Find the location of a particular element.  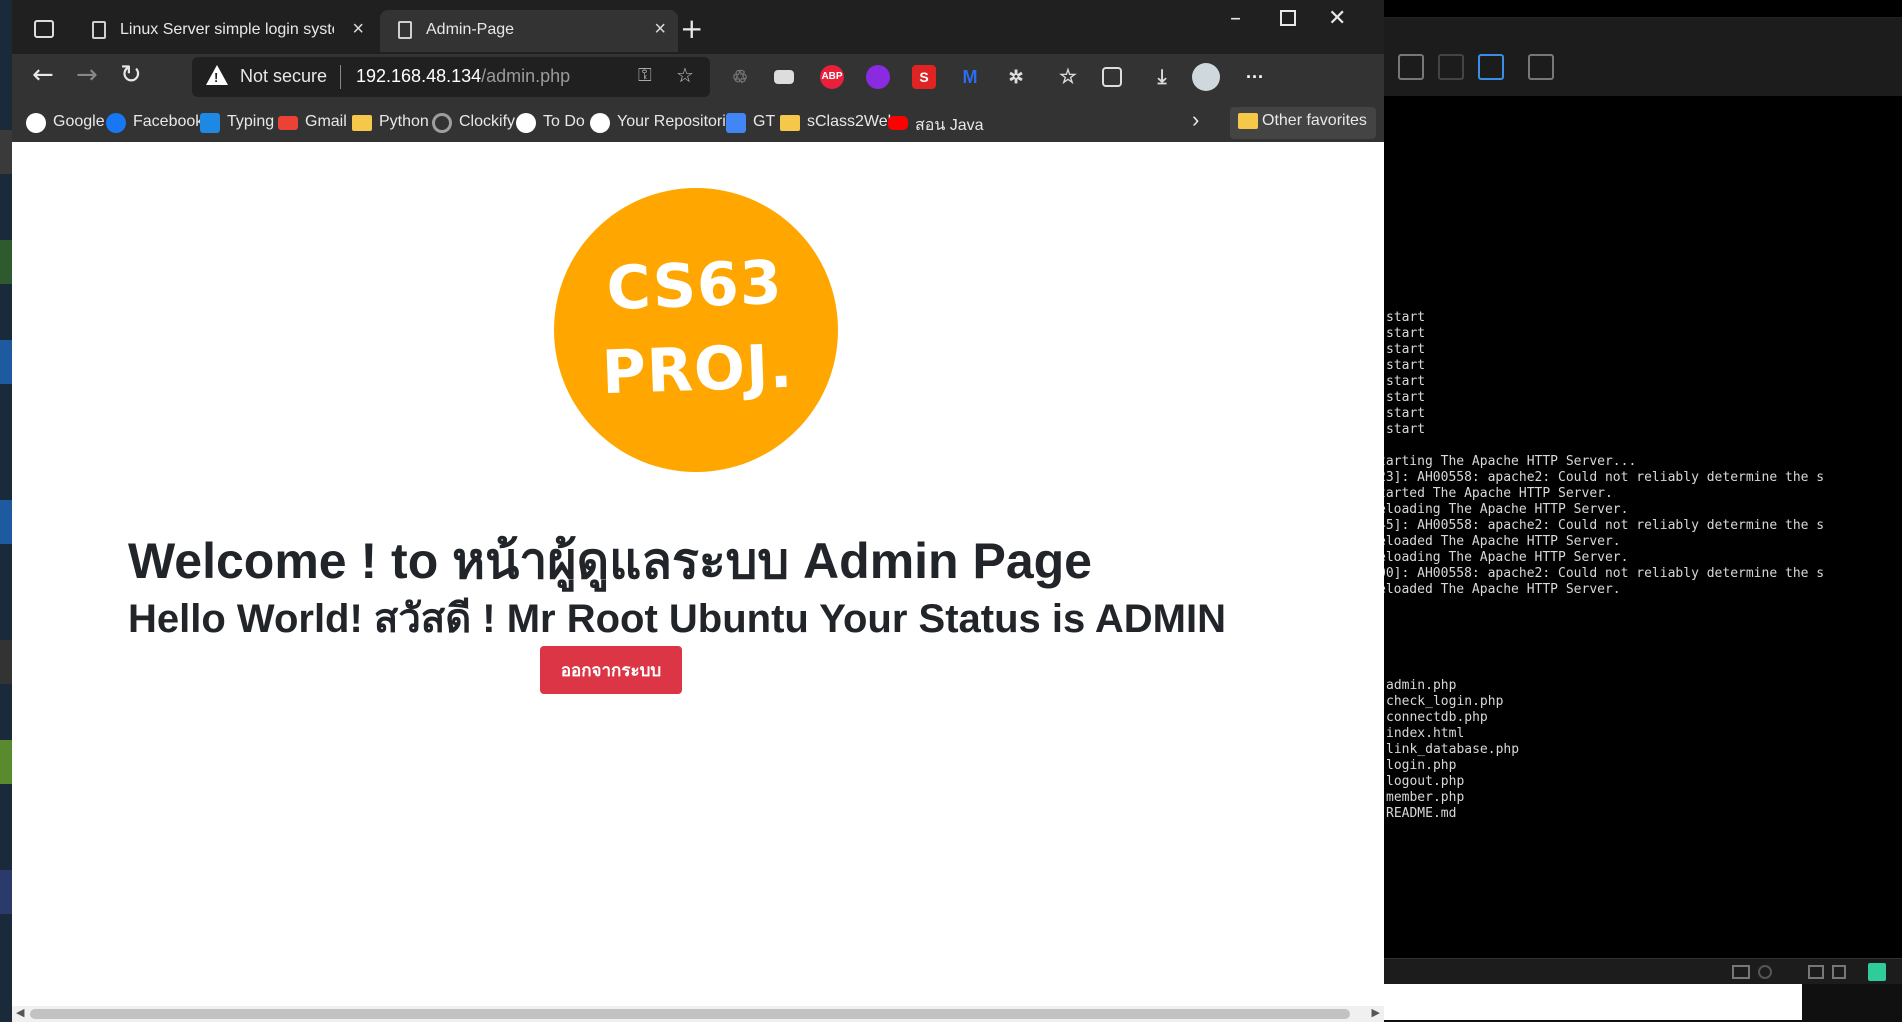

dark-mode-moon-icon is located at coordinates (878, 77).